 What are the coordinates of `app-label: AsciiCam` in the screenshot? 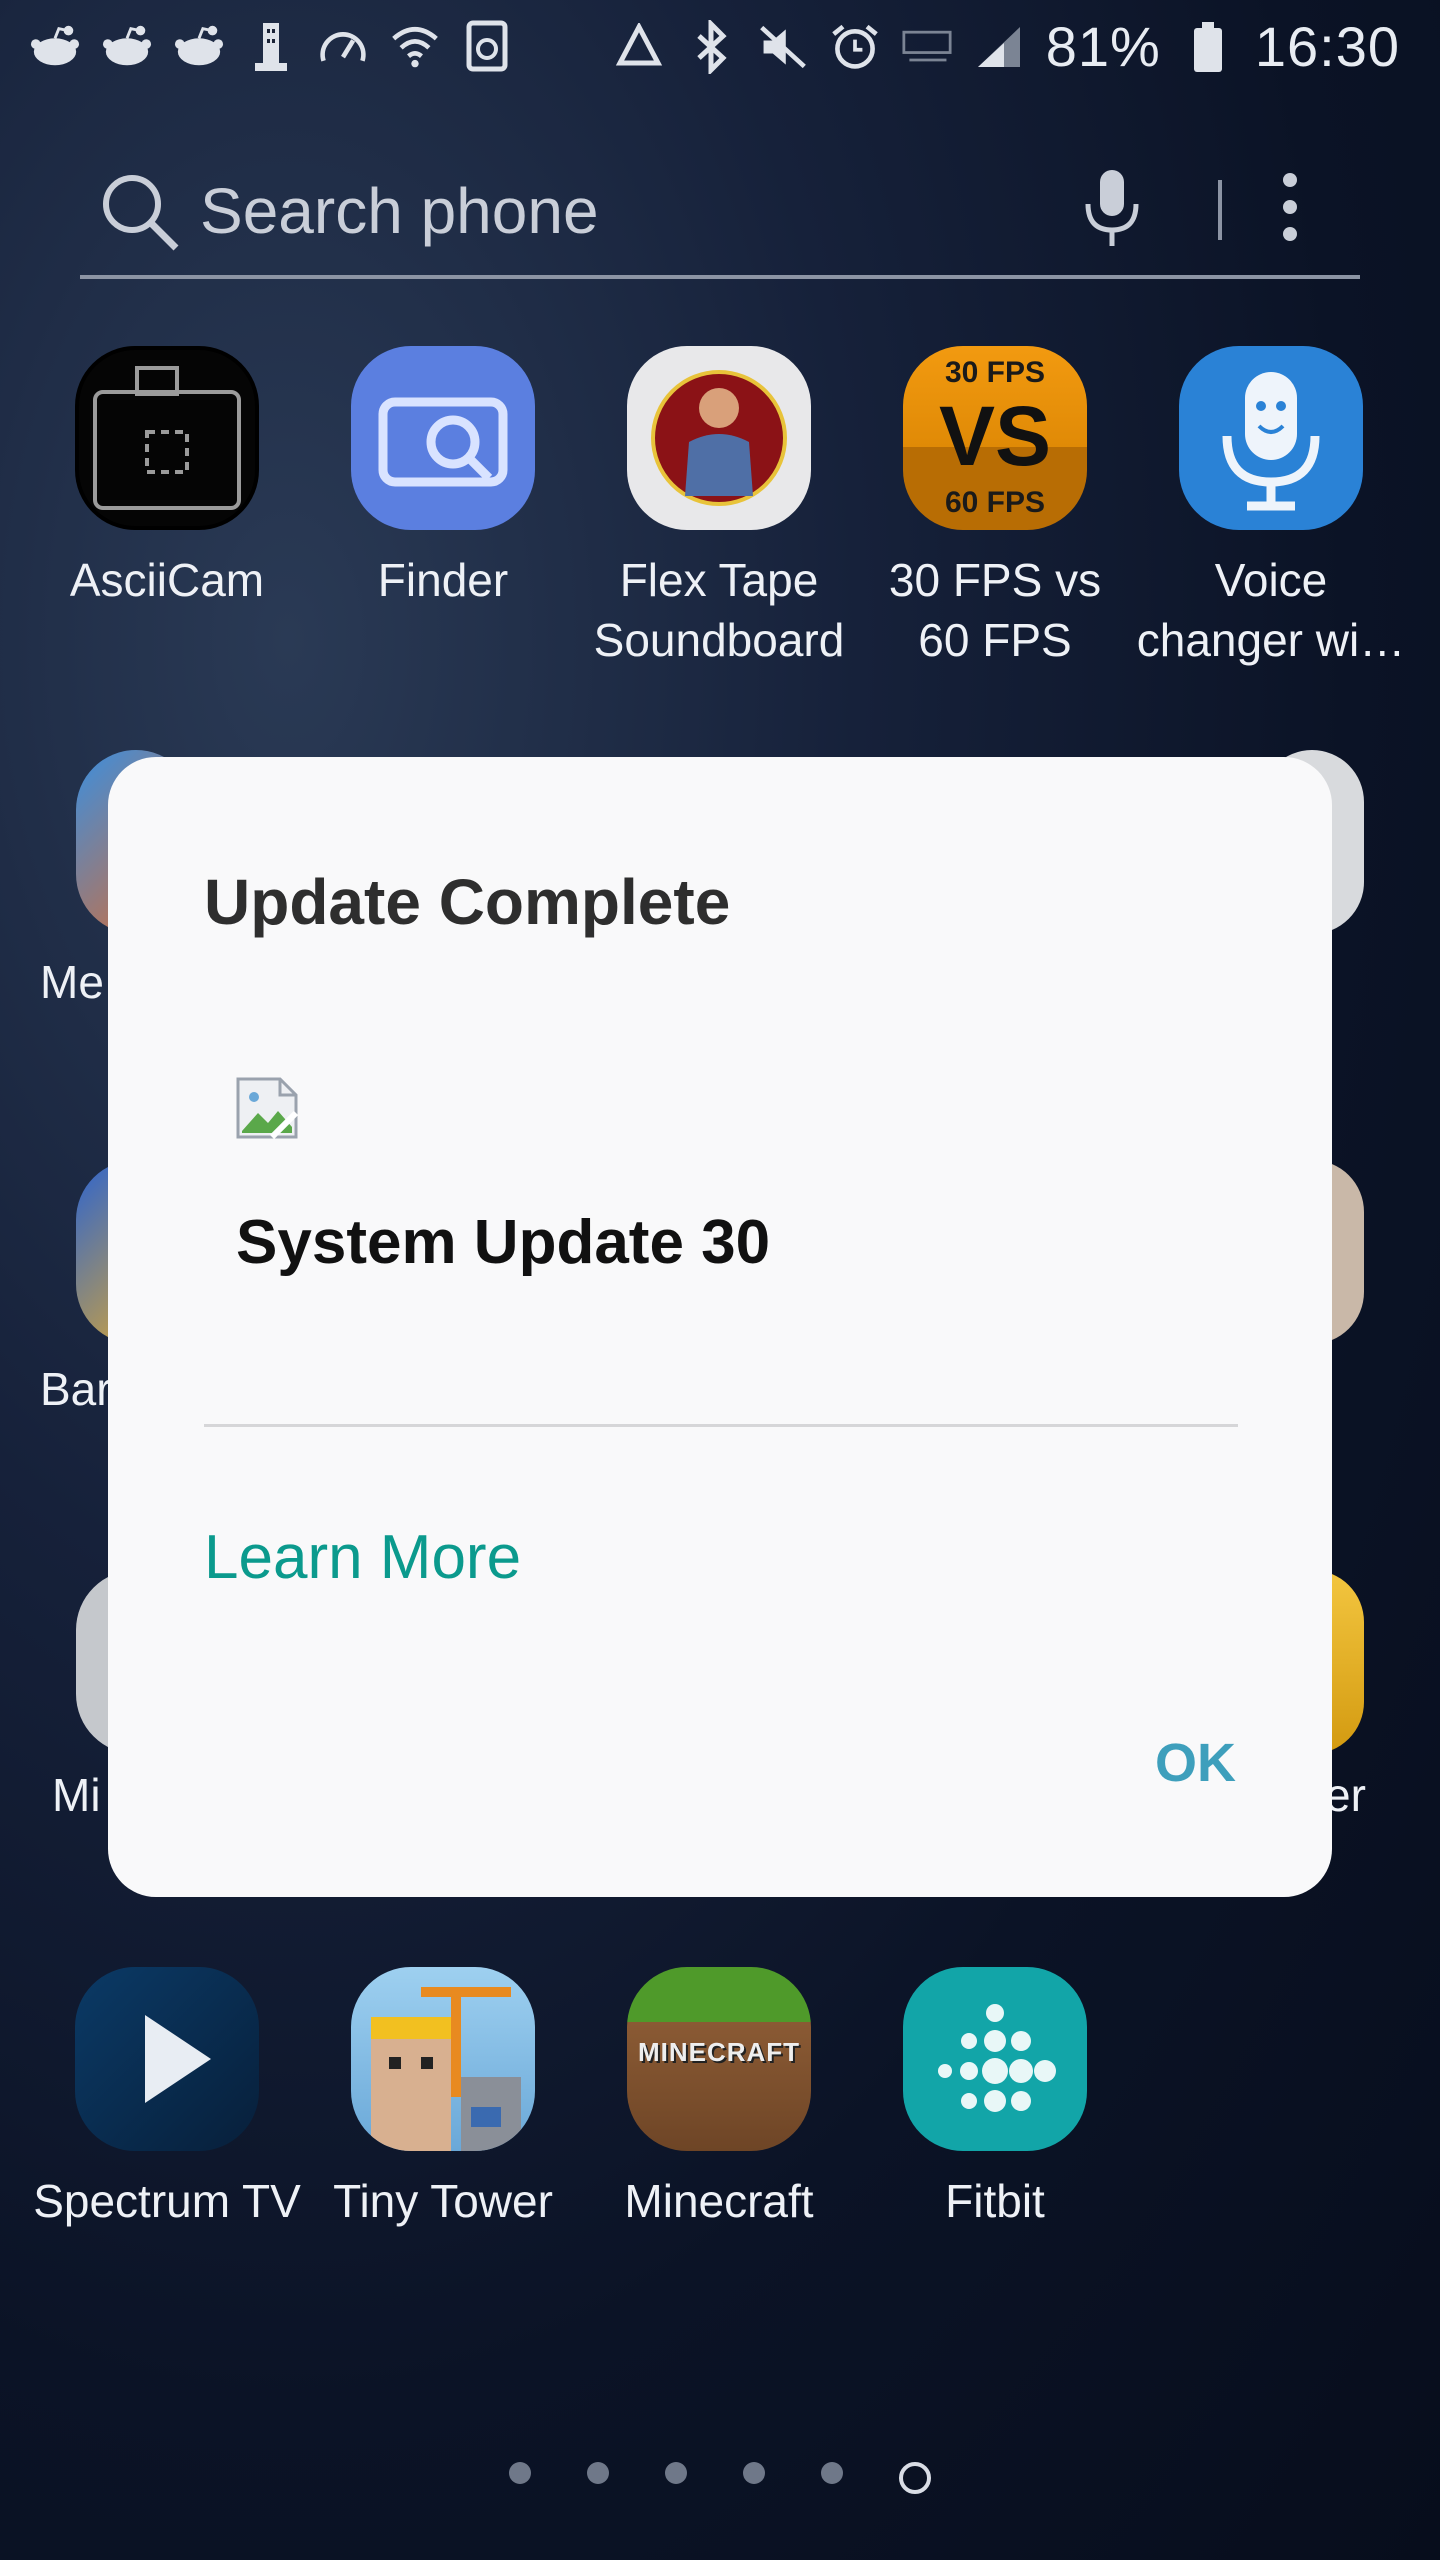 It's located at (167, 580).